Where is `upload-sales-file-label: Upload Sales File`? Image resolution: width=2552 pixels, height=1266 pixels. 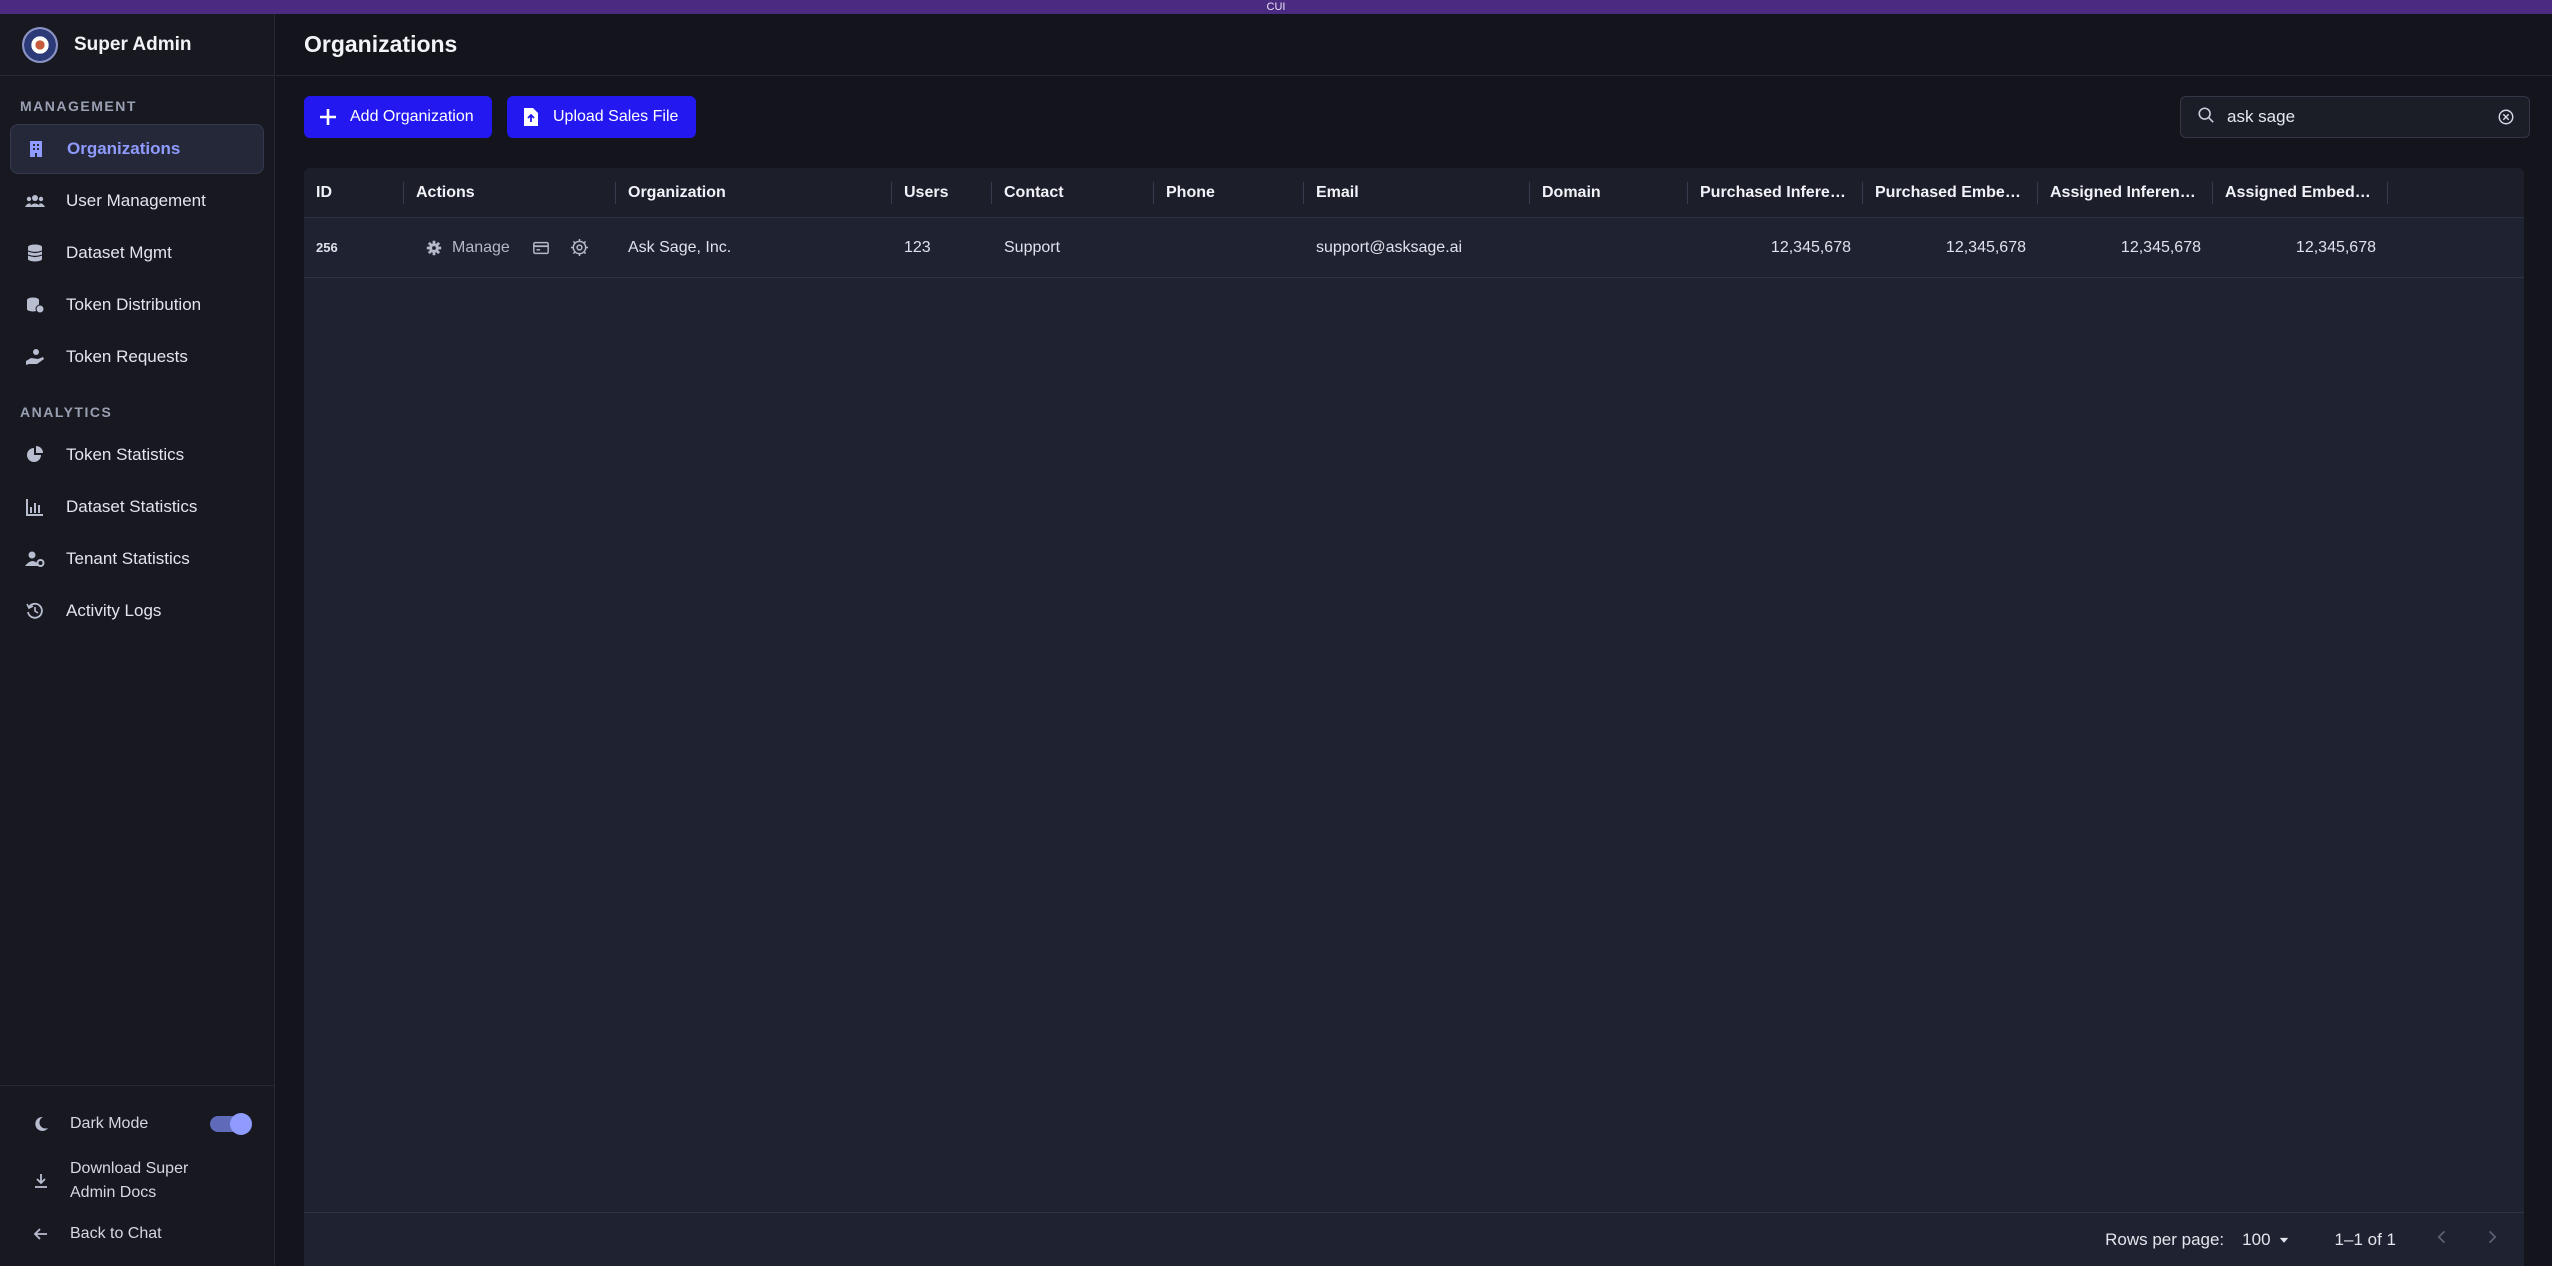
upload-sales-file-label: Upload Sales File is located at coordinates (616, 116).